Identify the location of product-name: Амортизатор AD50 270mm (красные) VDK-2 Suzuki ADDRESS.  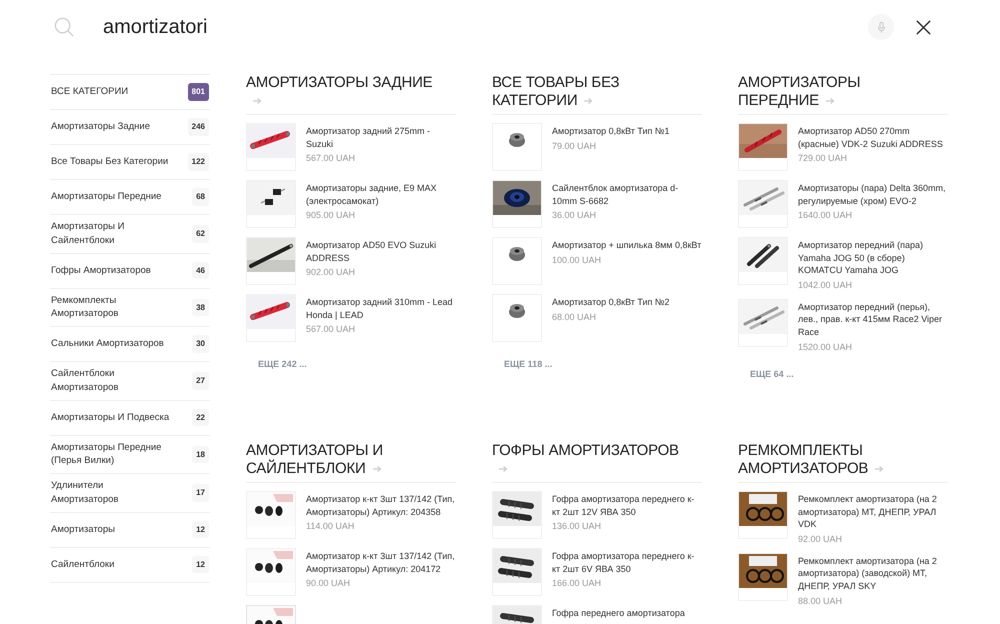
(873, 137).